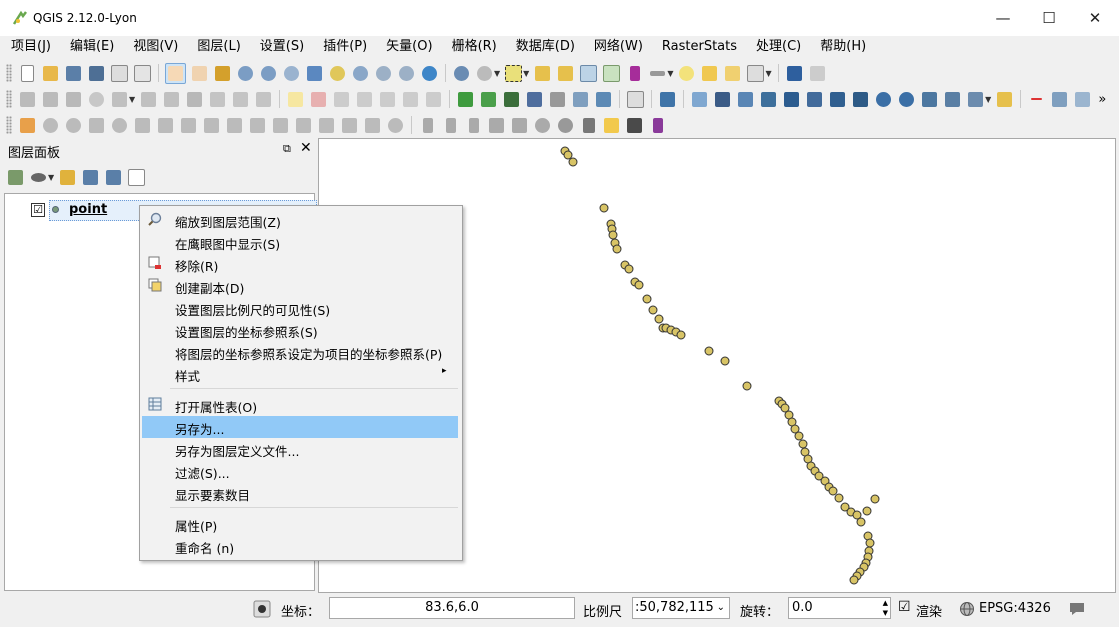 The width and height of the screenshot is (1119, 627). Describe the element at coordinates (96, 73) in the screenshot. I see `save-as-icon` at that location.